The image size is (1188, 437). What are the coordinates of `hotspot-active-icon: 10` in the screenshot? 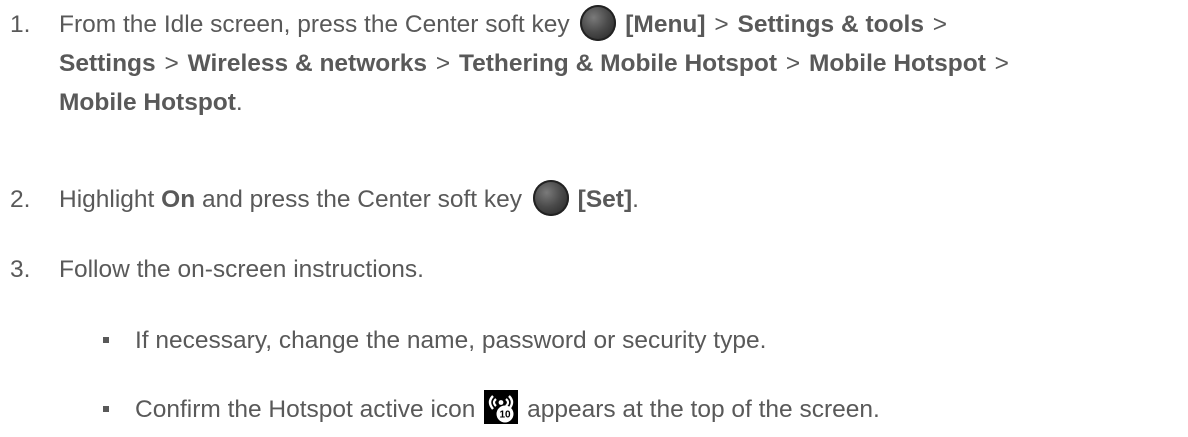 It's located at (501, 406).